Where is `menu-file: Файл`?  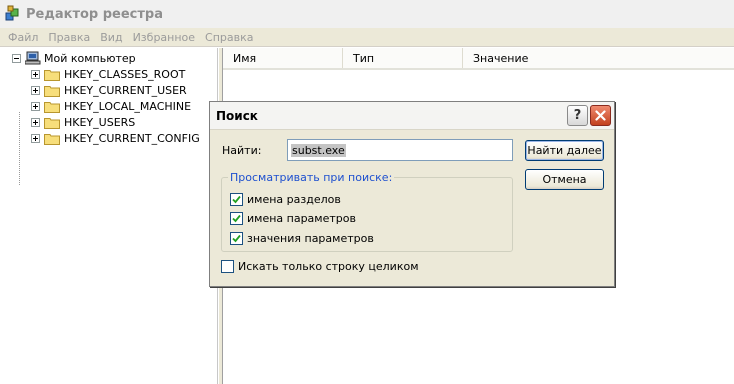
menu-file: Файл is located at coordinates (23, 37).